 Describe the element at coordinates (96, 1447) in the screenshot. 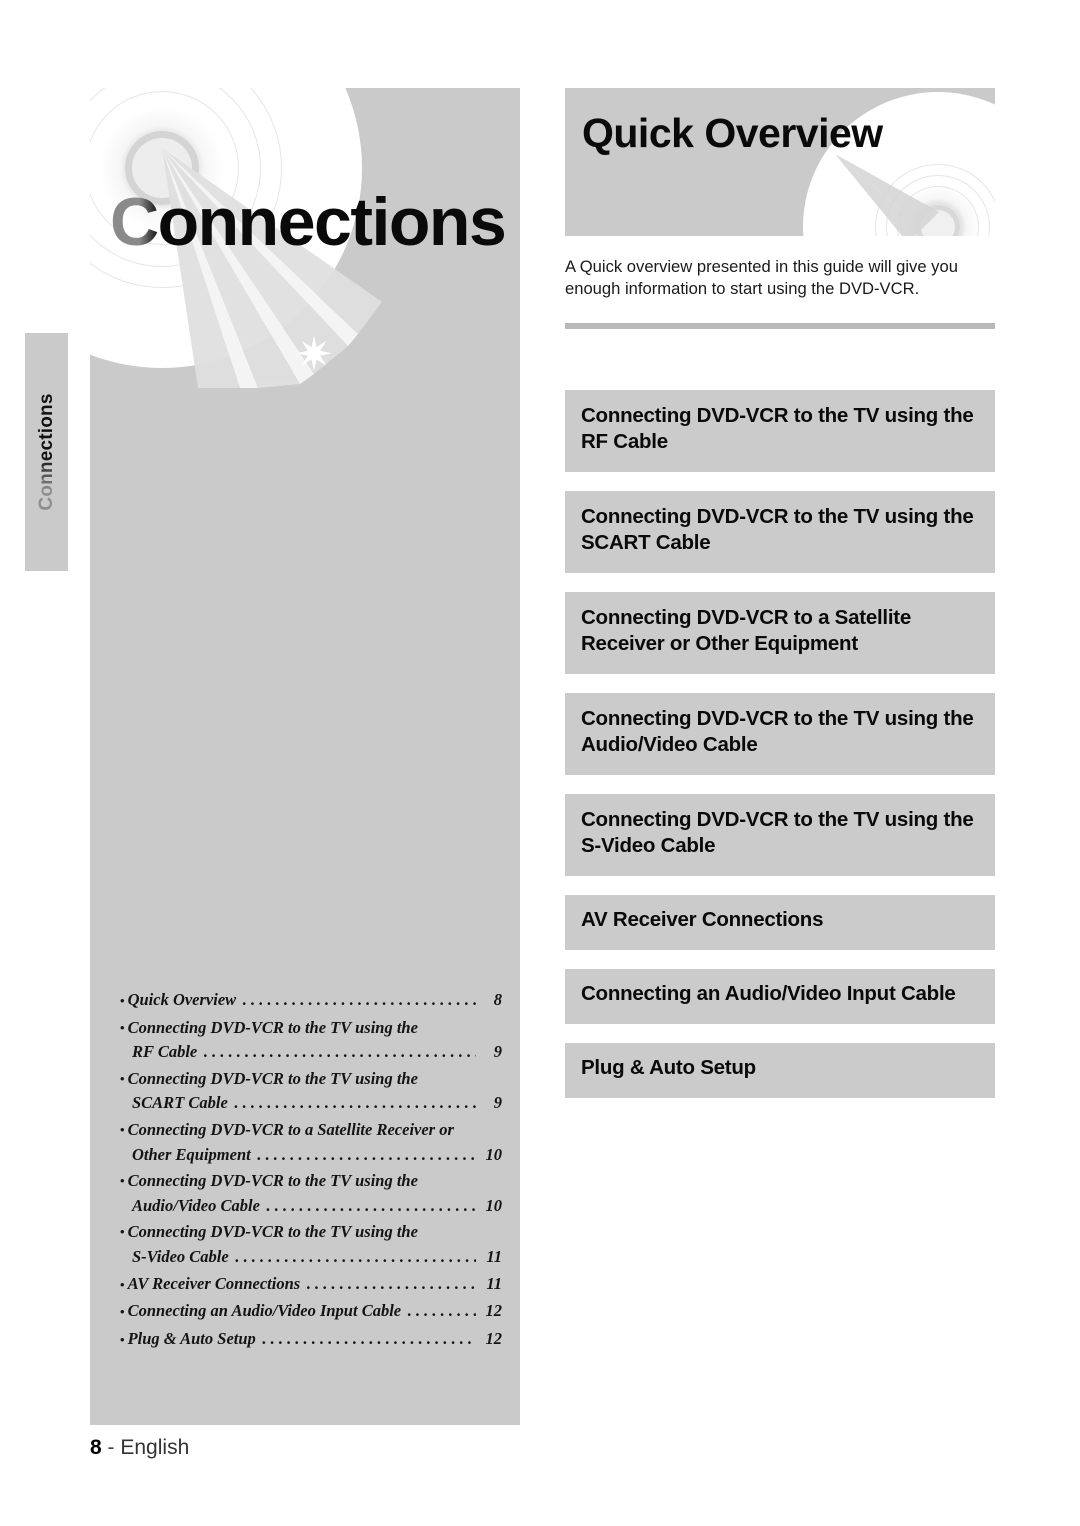

I see `footer-page-number: 8` at that location.